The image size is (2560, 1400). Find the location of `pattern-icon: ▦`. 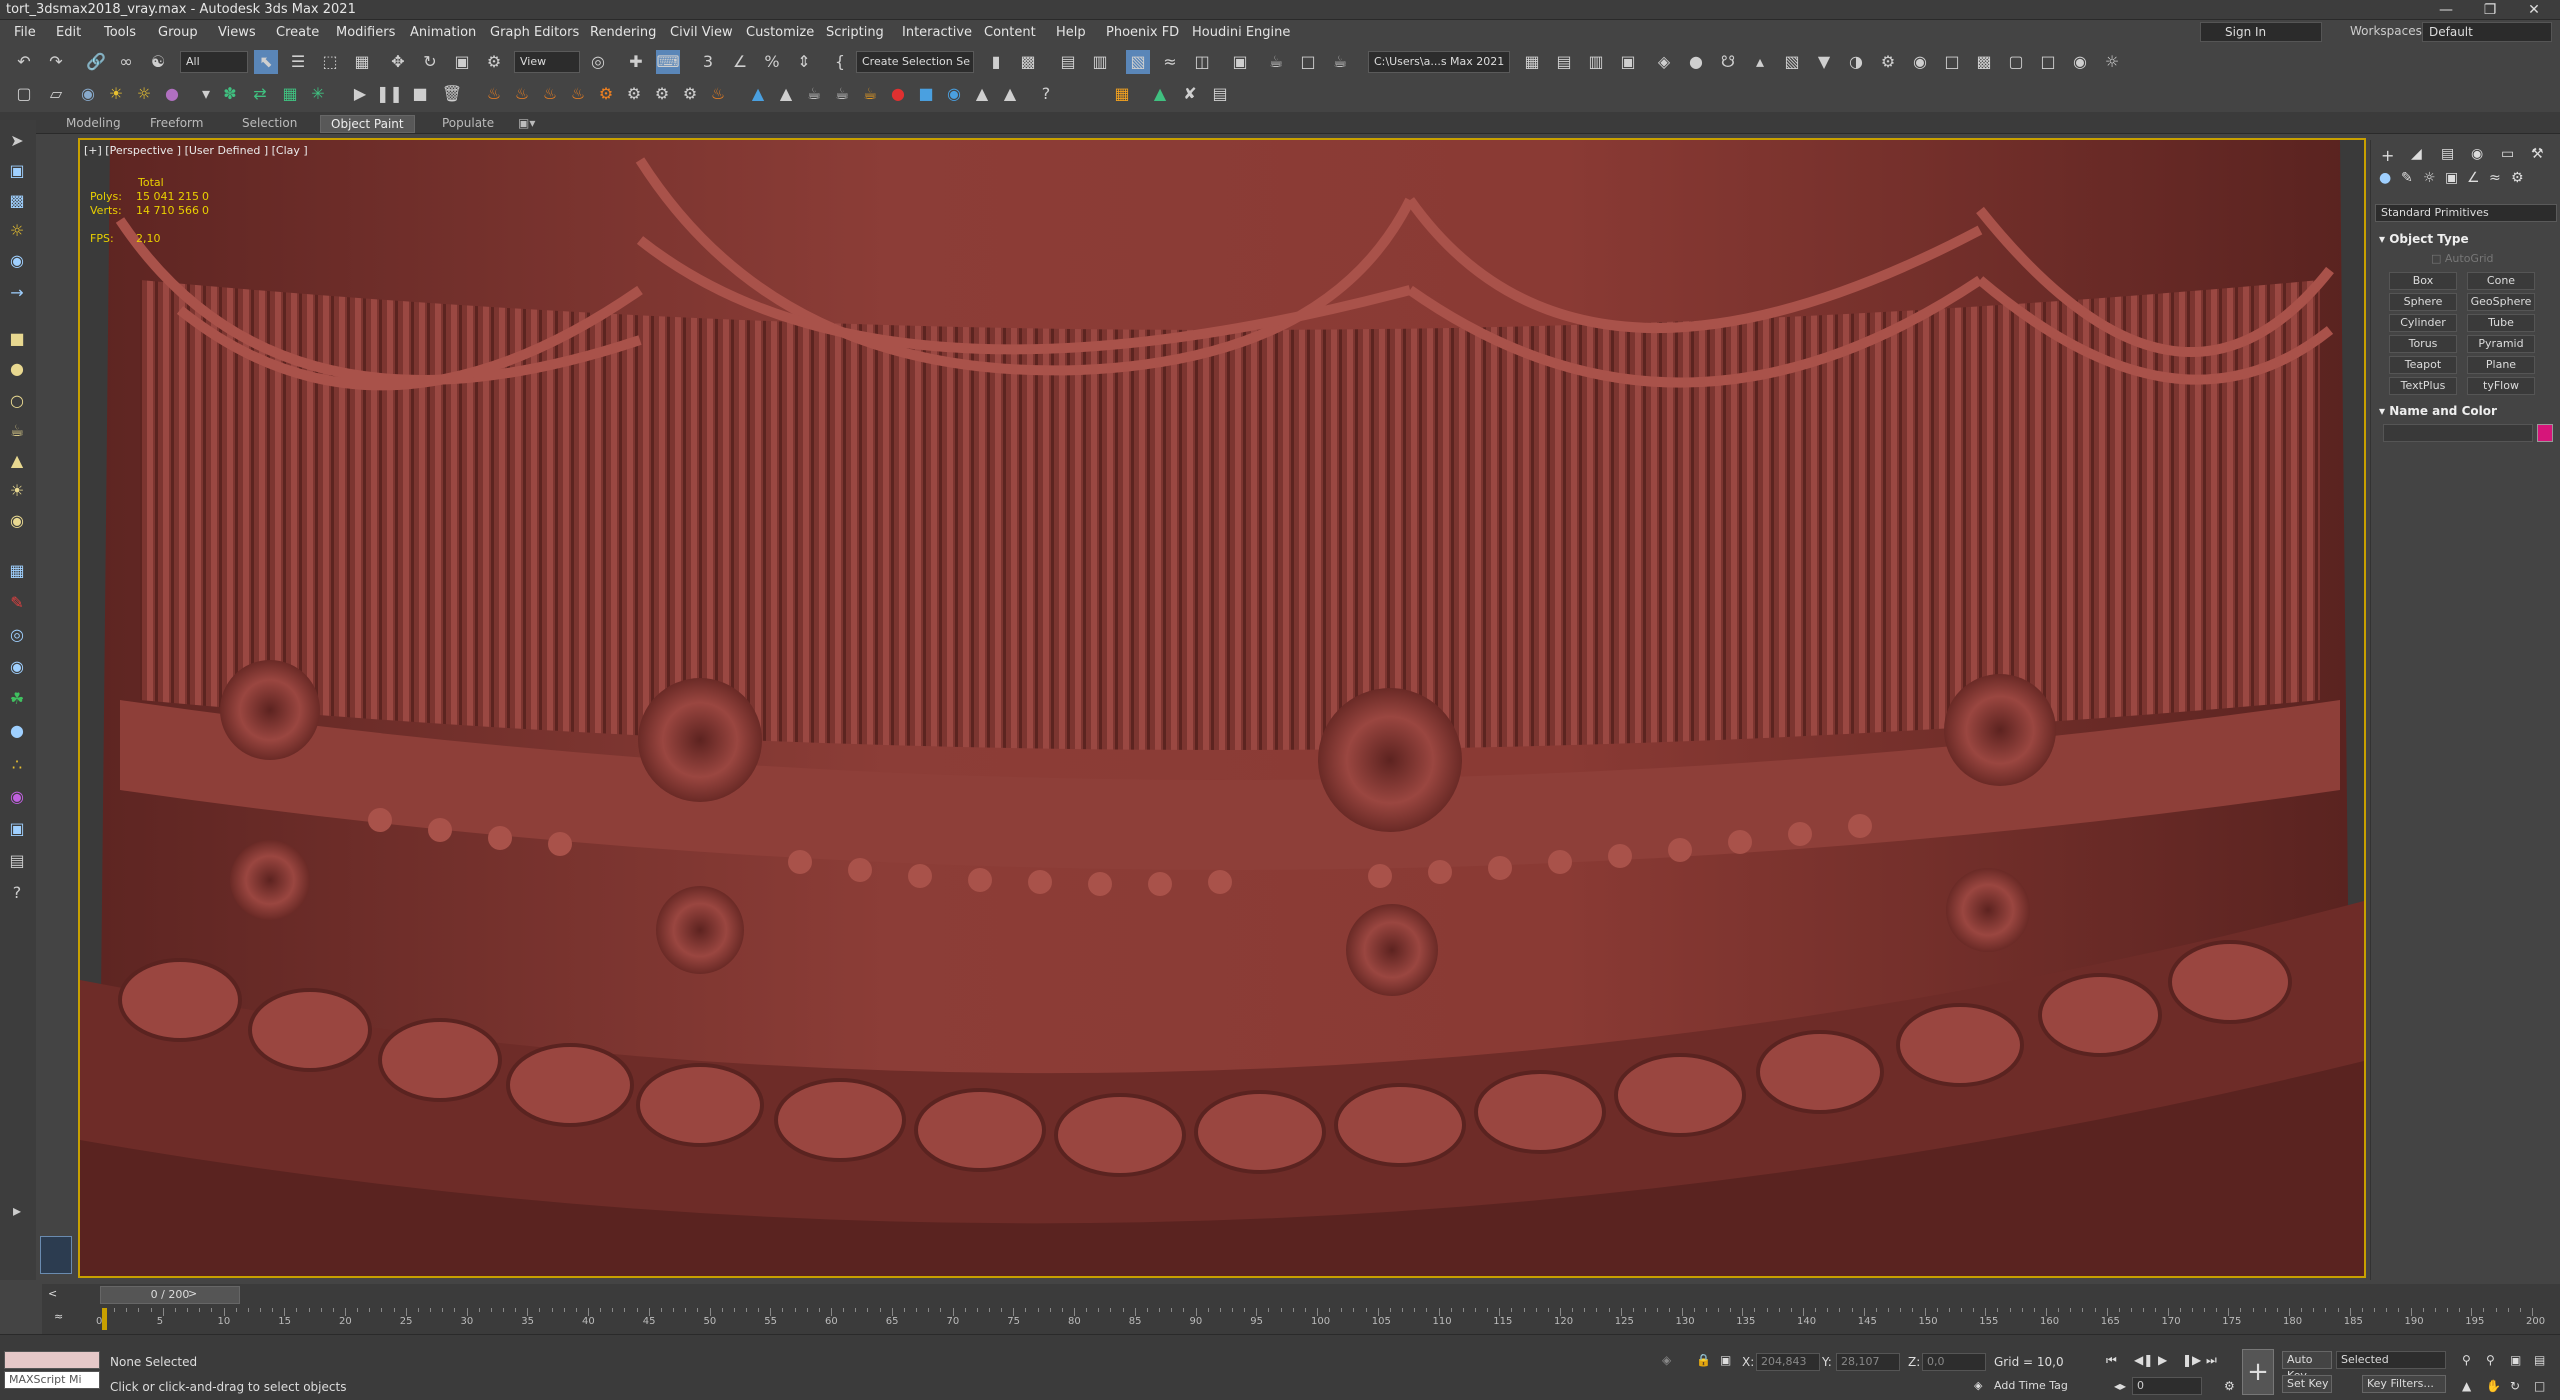

pattern-icon: ▦ is located at coordinates (17, 571).